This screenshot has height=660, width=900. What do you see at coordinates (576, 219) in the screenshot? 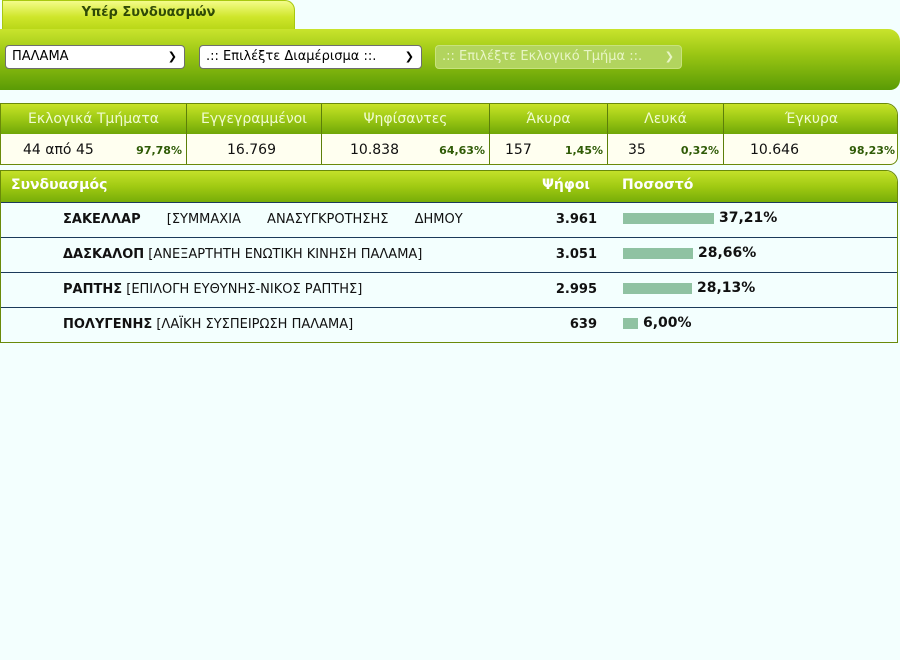
I see `party-votes: 3.961` at bounding box center [576, 219].